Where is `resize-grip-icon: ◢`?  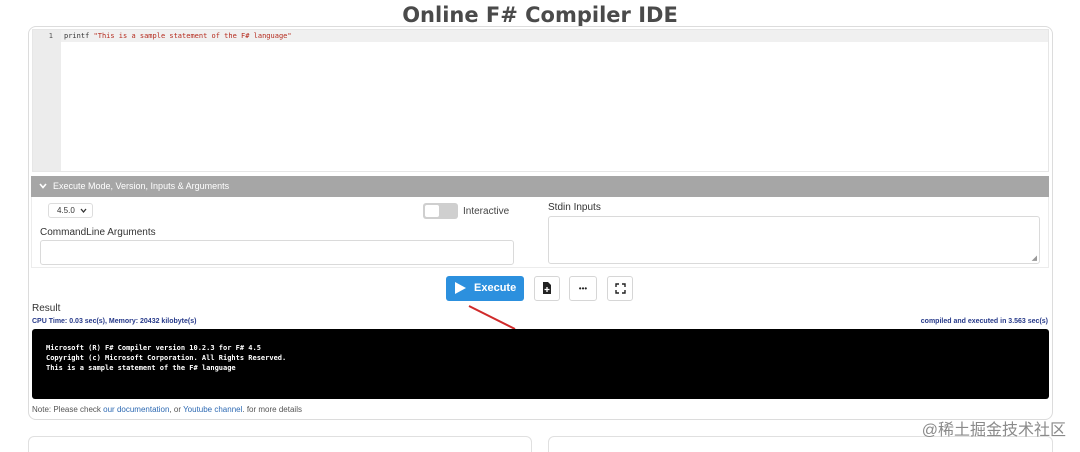
resize-grip-icon: ◢ is located at coordinates (1034, 258).